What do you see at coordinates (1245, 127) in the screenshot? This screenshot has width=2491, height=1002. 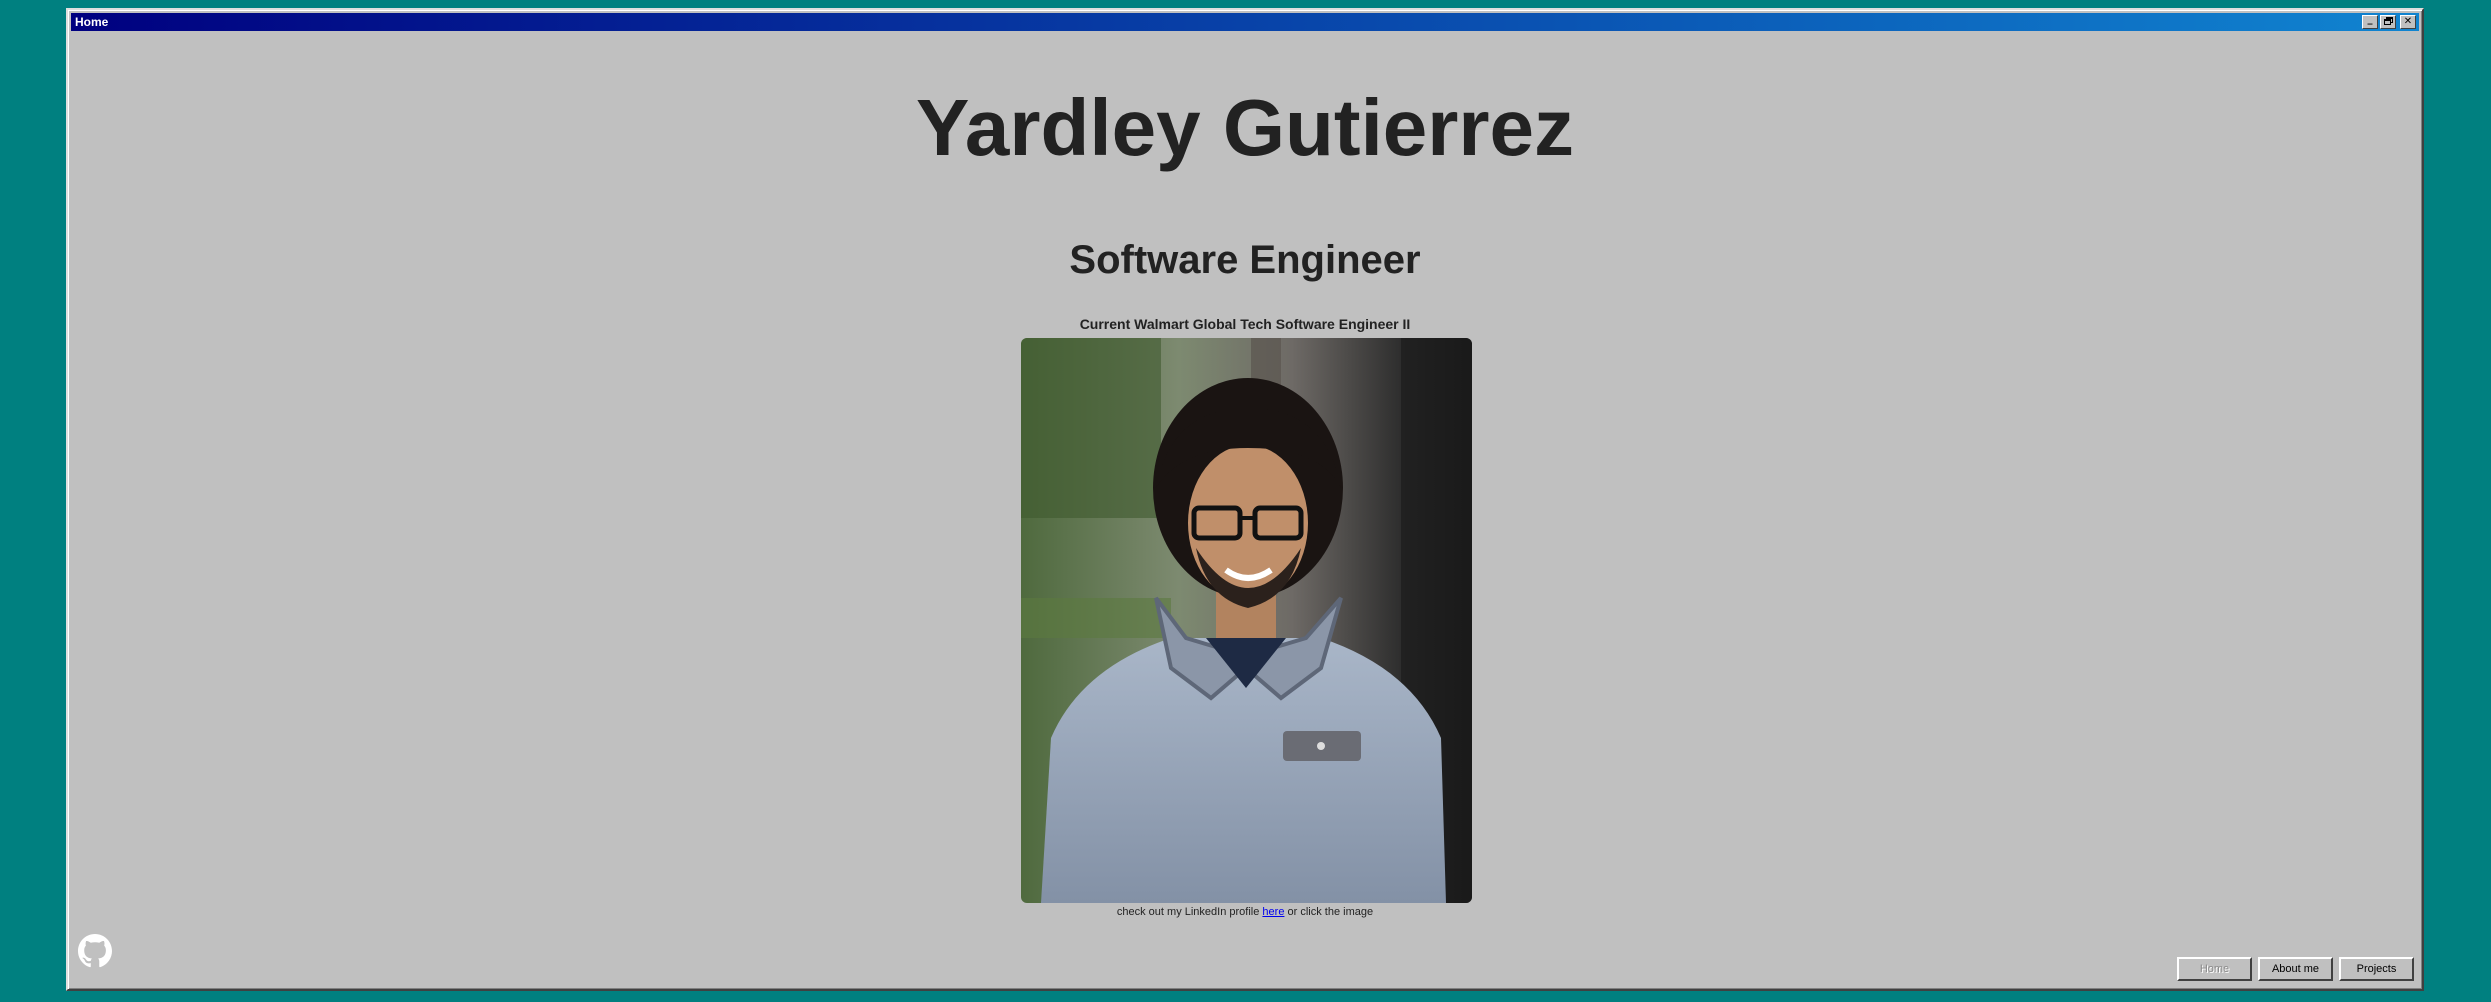 I see `page-title: Yardley Gutierrez` at bounding box center [1245, 127].